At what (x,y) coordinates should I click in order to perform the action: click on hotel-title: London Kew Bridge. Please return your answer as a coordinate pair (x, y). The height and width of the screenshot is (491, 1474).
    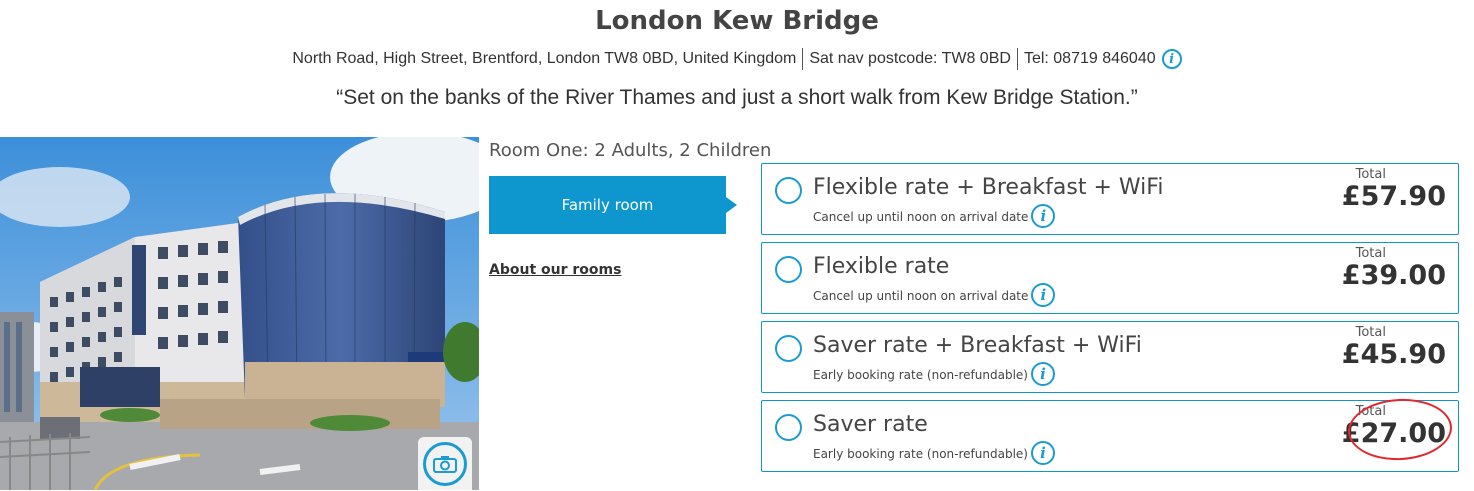
    Looking at the image, I should click on (737, 21).